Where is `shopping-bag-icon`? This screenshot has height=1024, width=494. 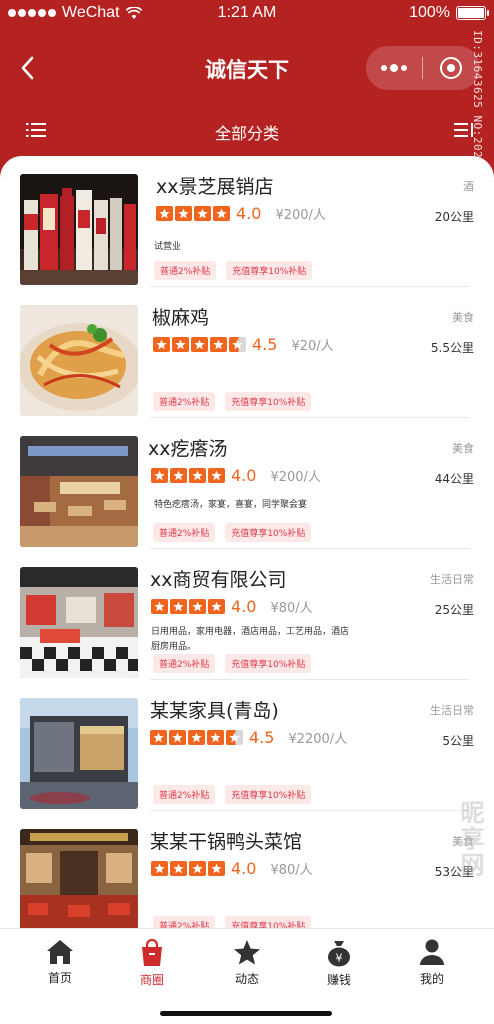
shopping-bag-icon is located at coordinates (152, 952).